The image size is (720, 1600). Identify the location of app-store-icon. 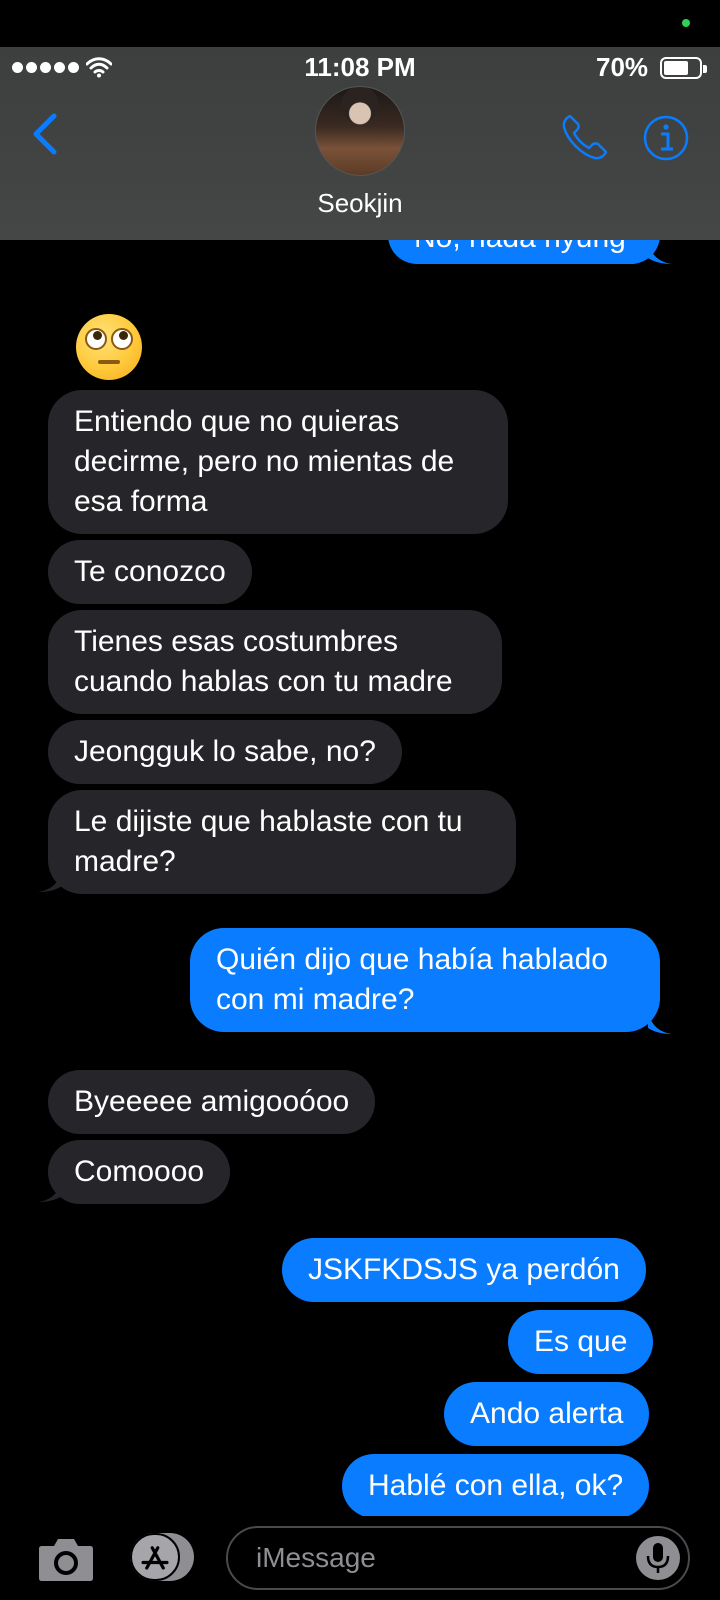
(162, 1557).